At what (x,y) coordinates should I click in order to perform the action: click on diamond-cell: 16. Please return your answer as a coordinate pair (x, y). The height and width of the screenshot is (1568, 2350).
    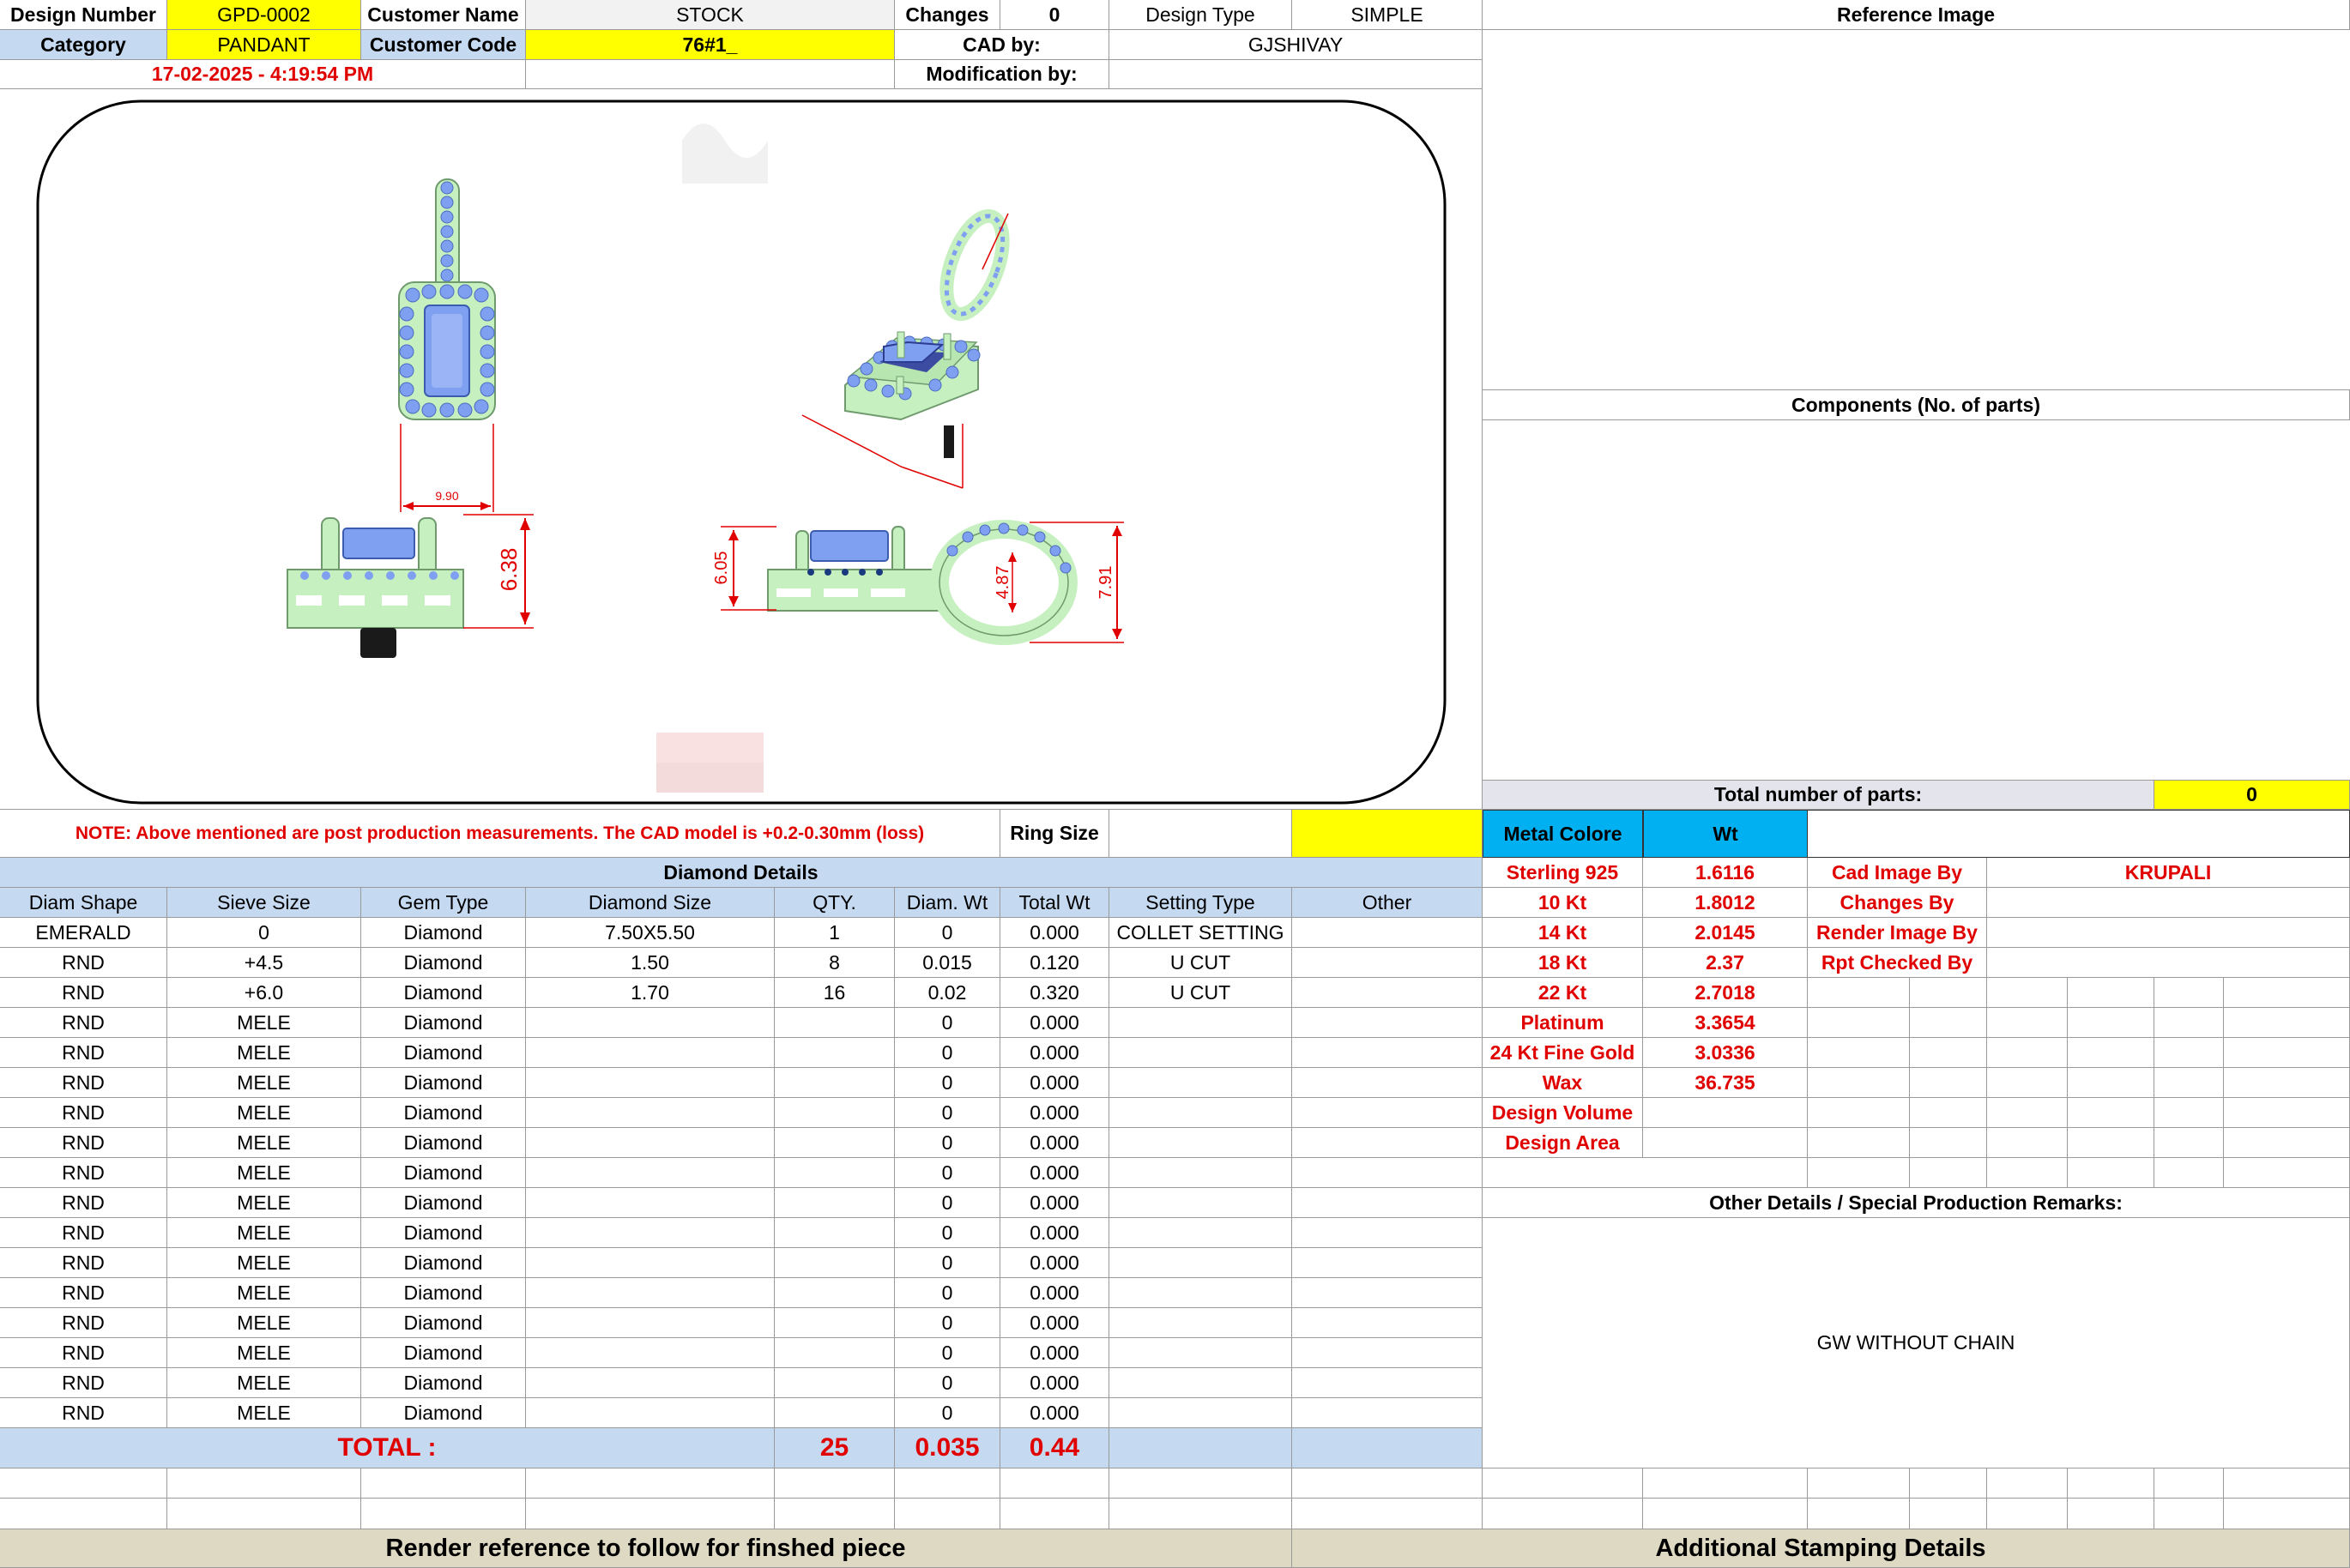
    Looking at the image, I should click on (835, 993).